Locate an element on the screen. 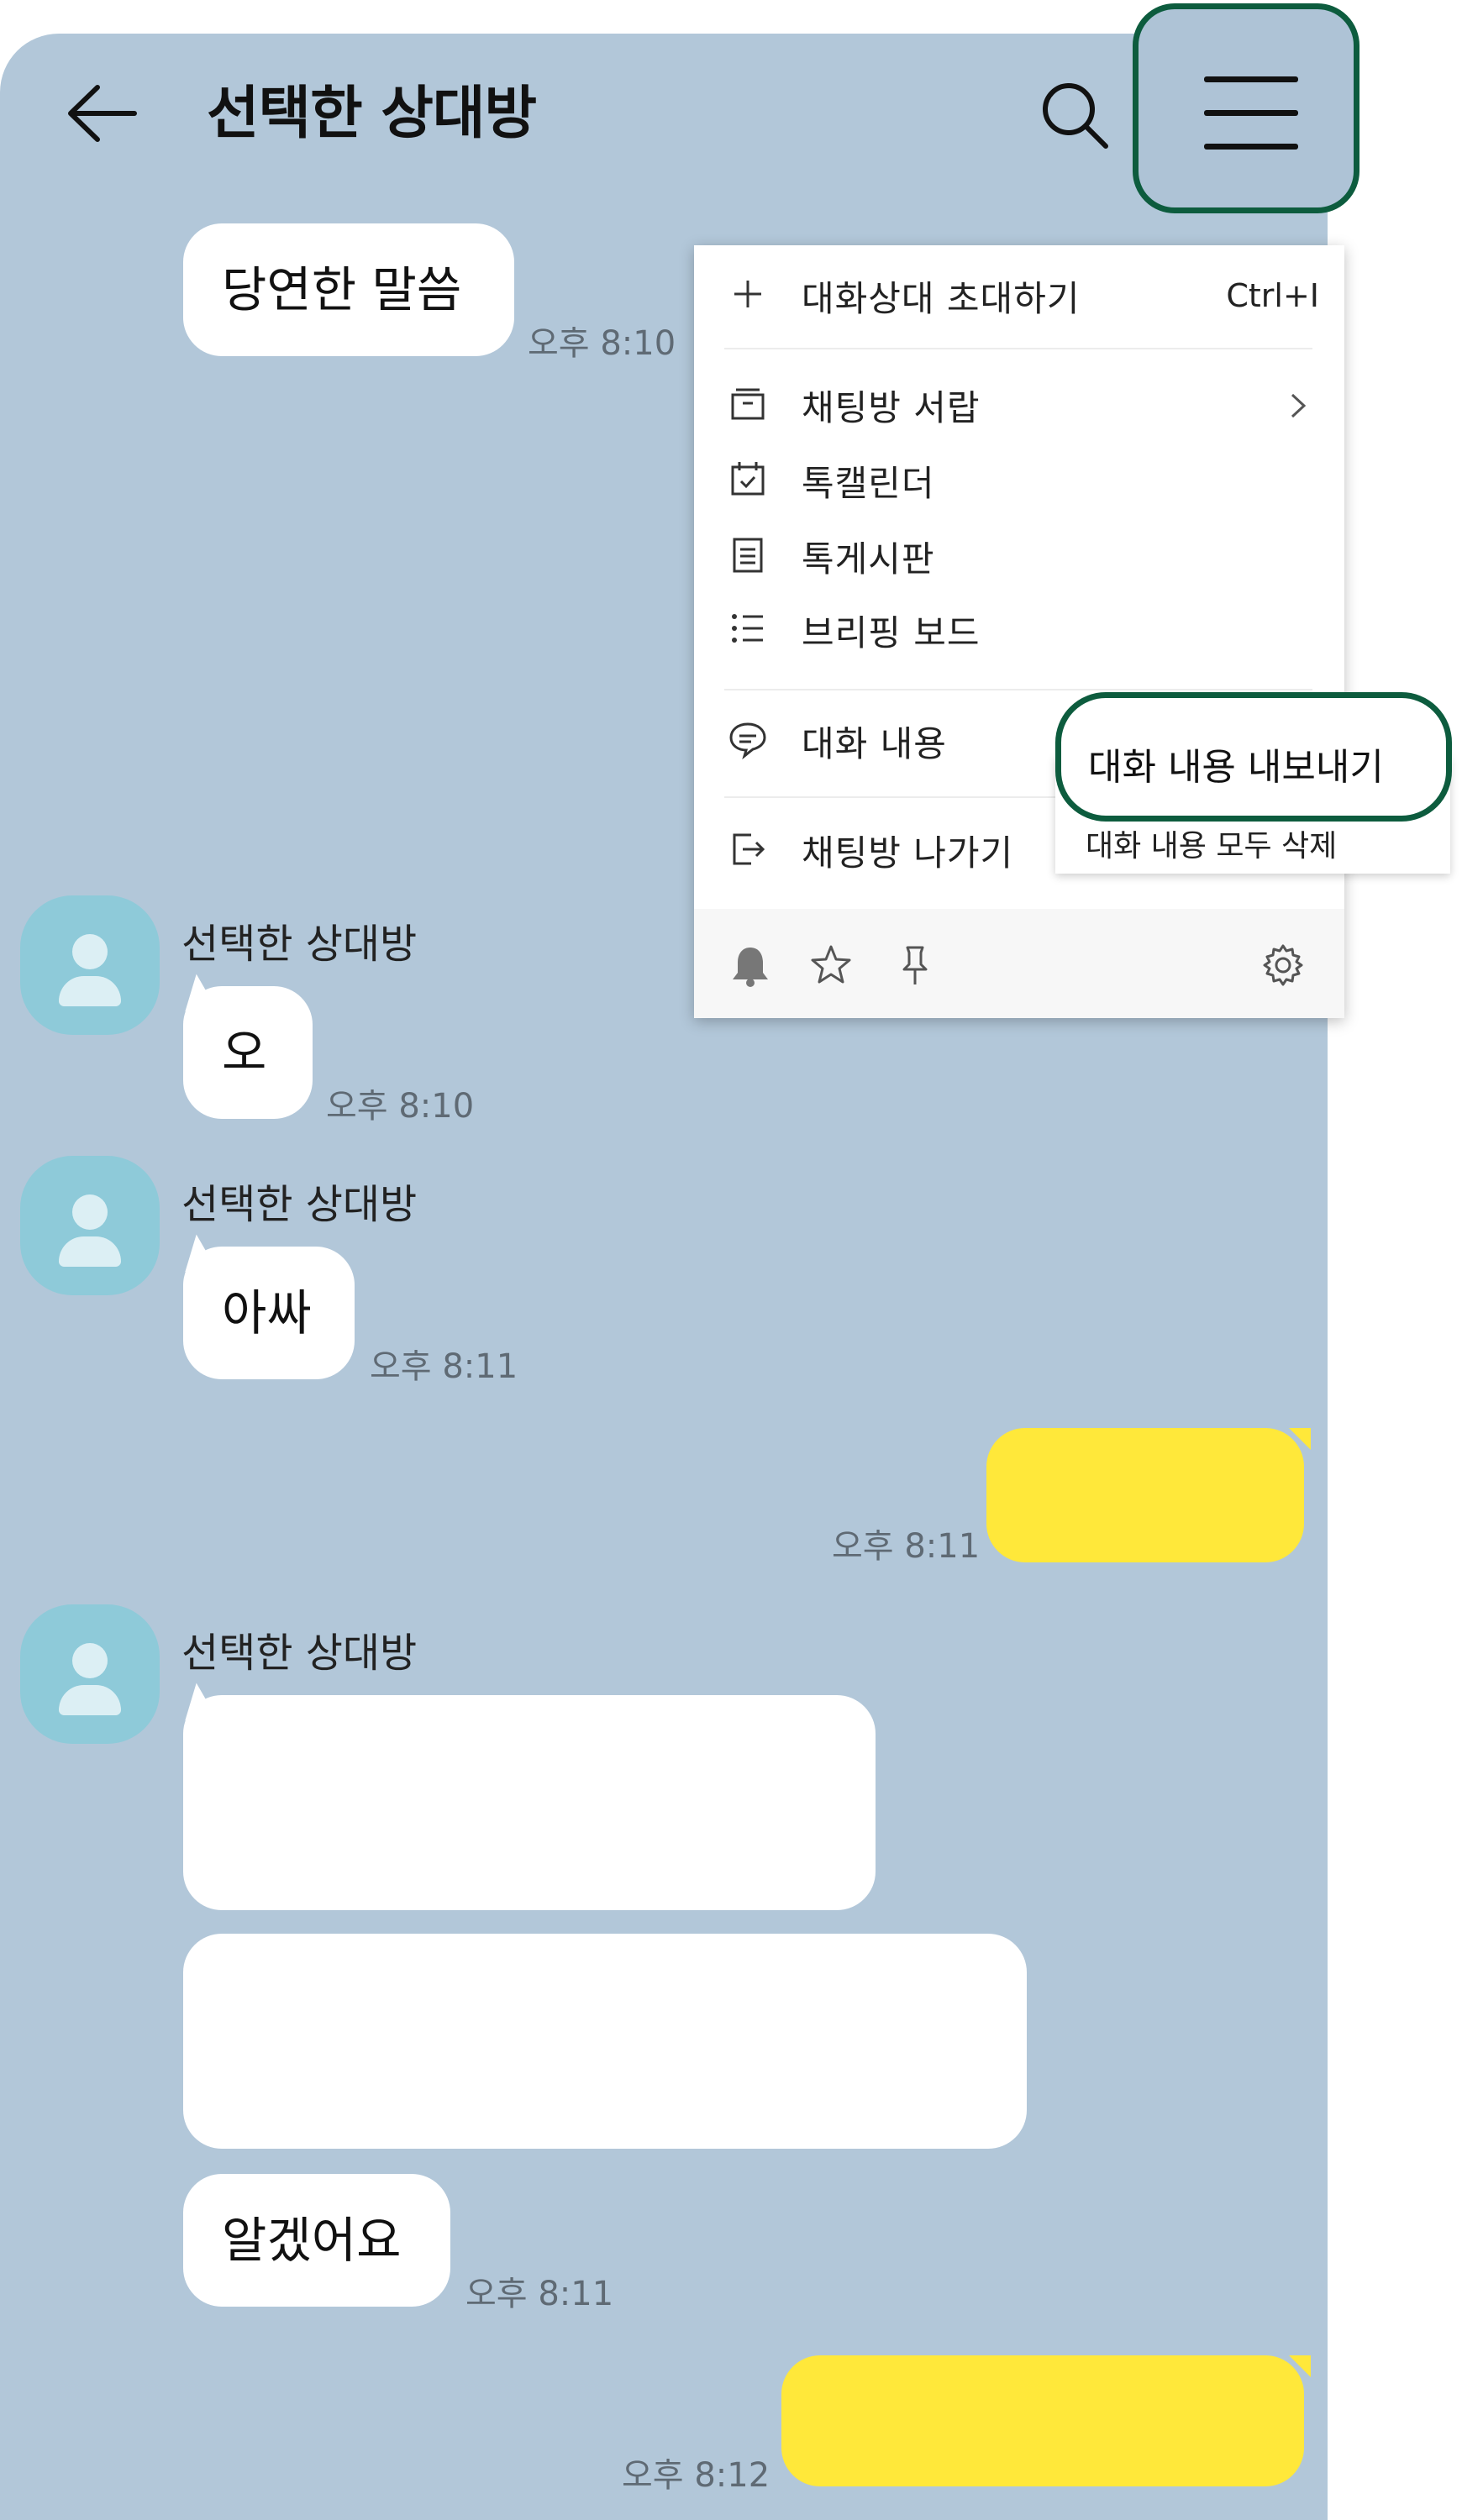 The image size is (1462, 2520). menu-item-label: 톡캘린더 is located at coordinates (868, 483).